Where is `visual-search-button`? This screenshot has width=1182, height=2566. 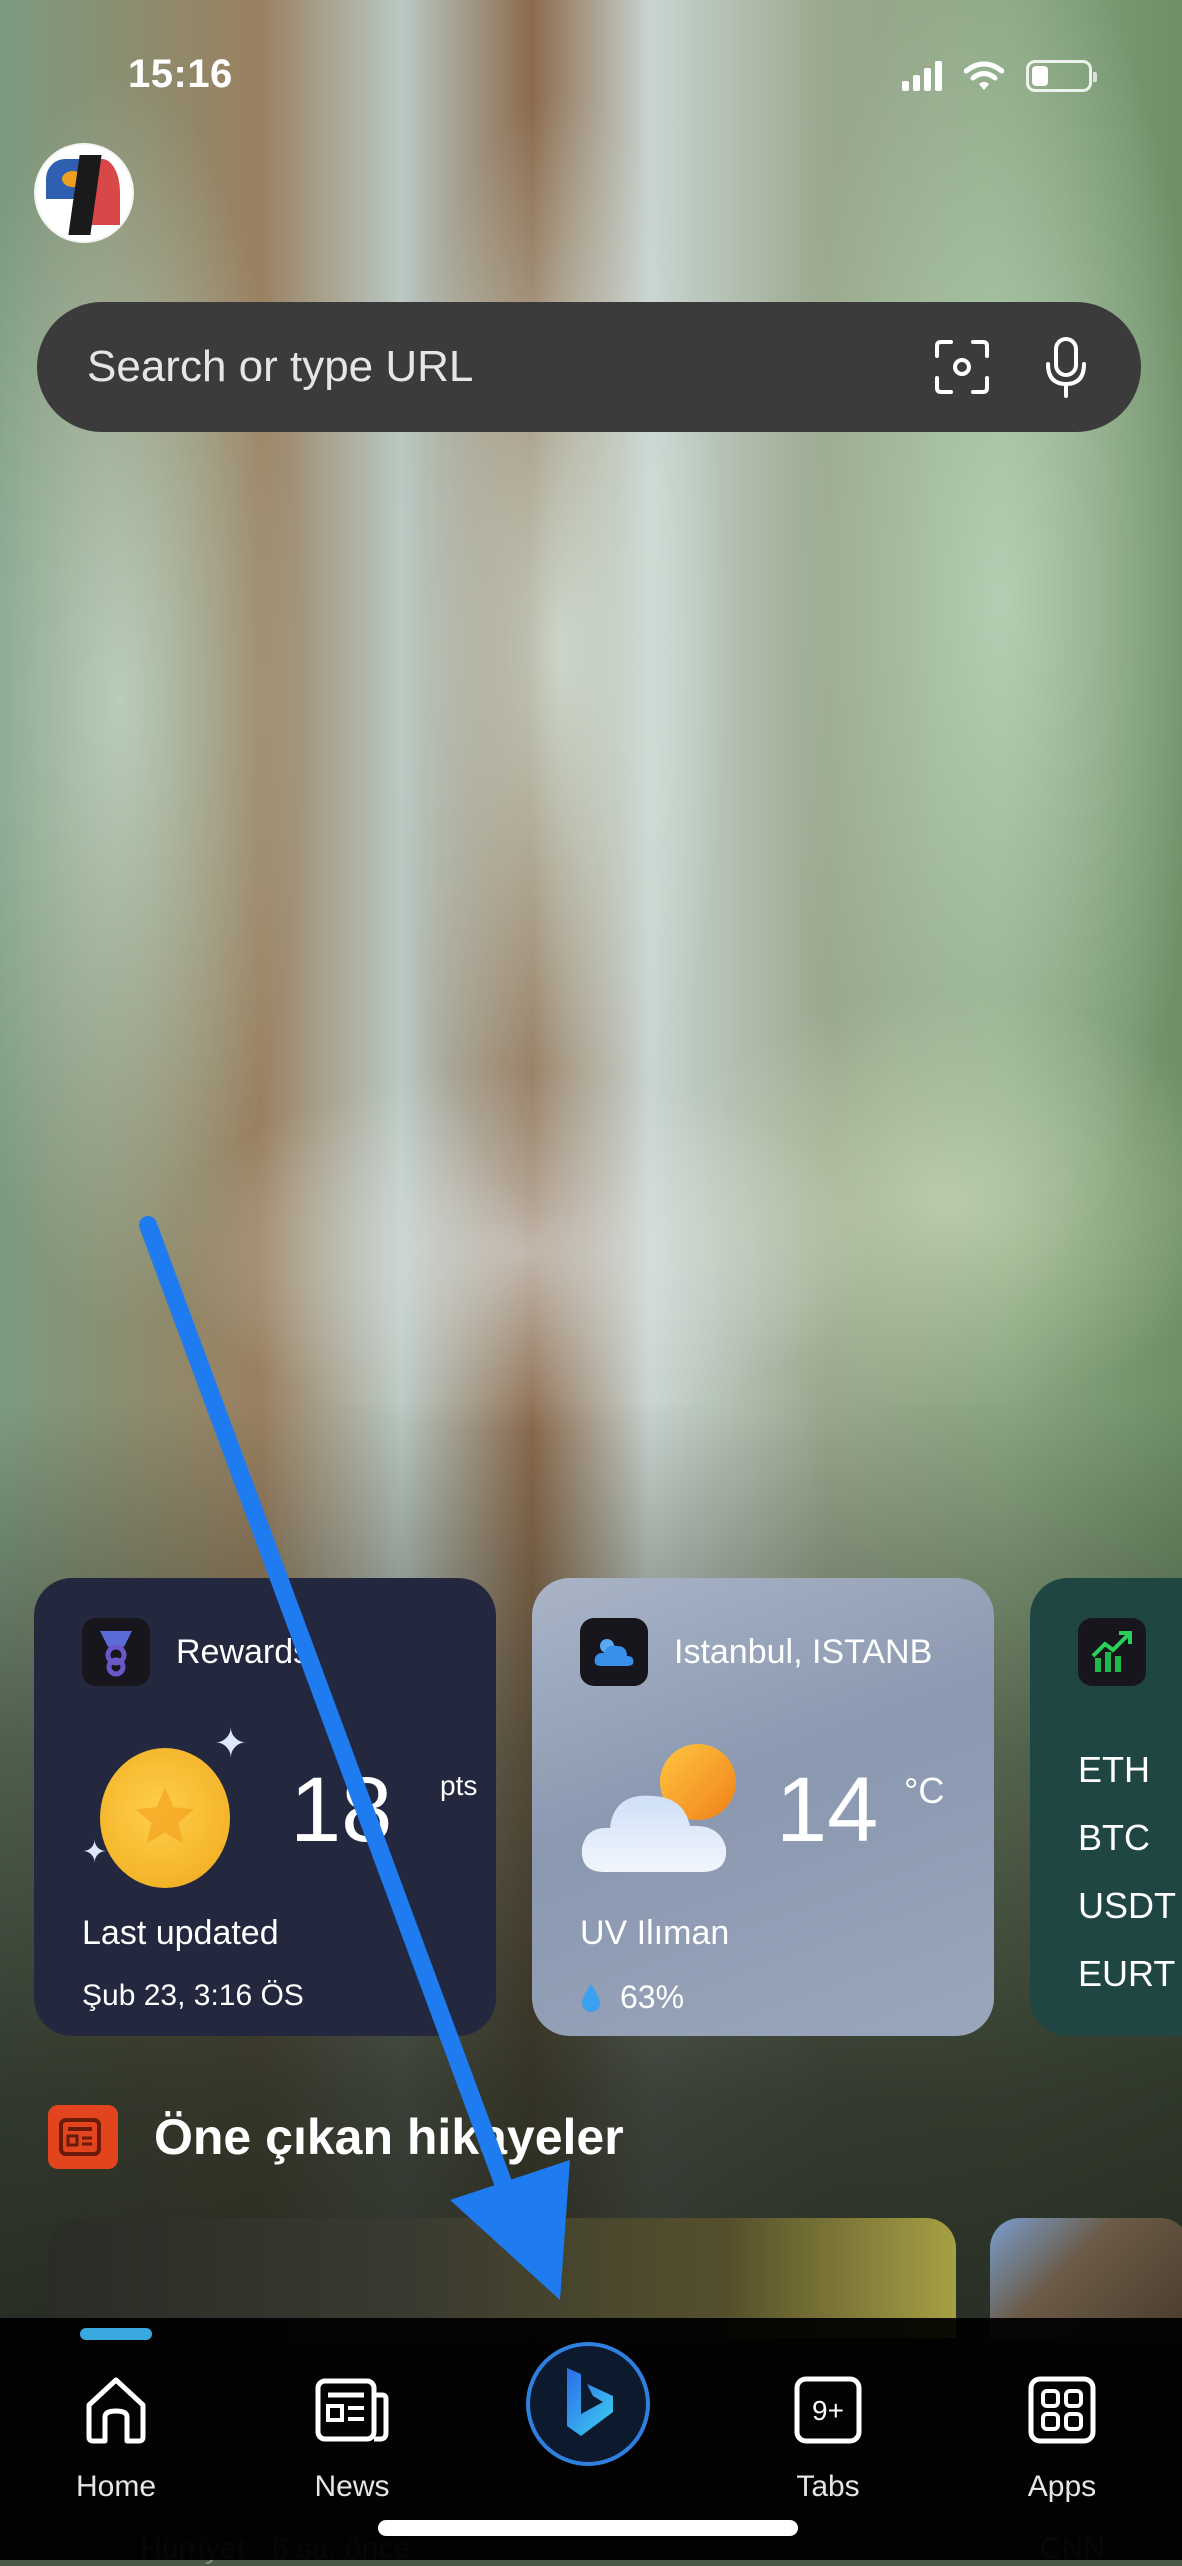 visual-search-button is located at coordinates (962, 367).